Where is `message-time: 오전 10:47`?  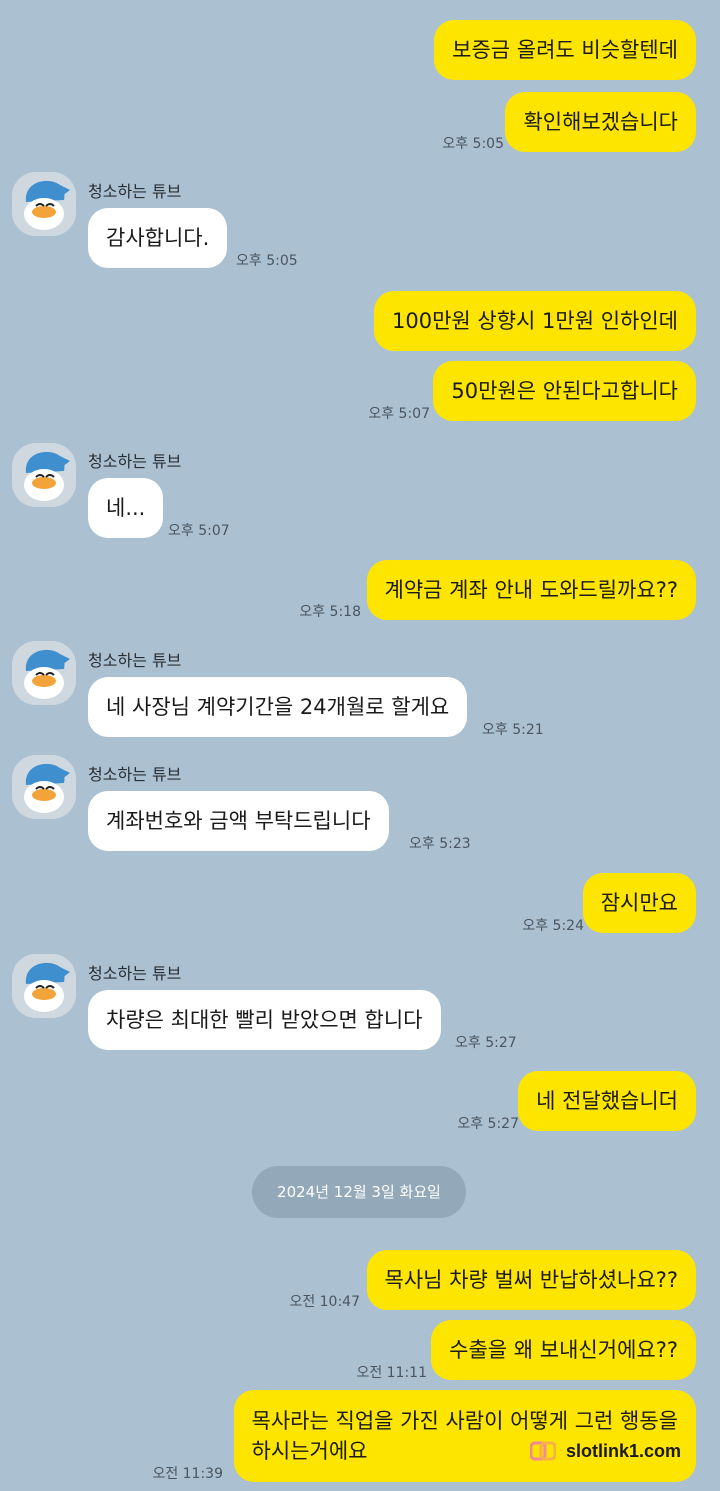 message-time: 오전 10:47 is located at coordinates (324, 1302).